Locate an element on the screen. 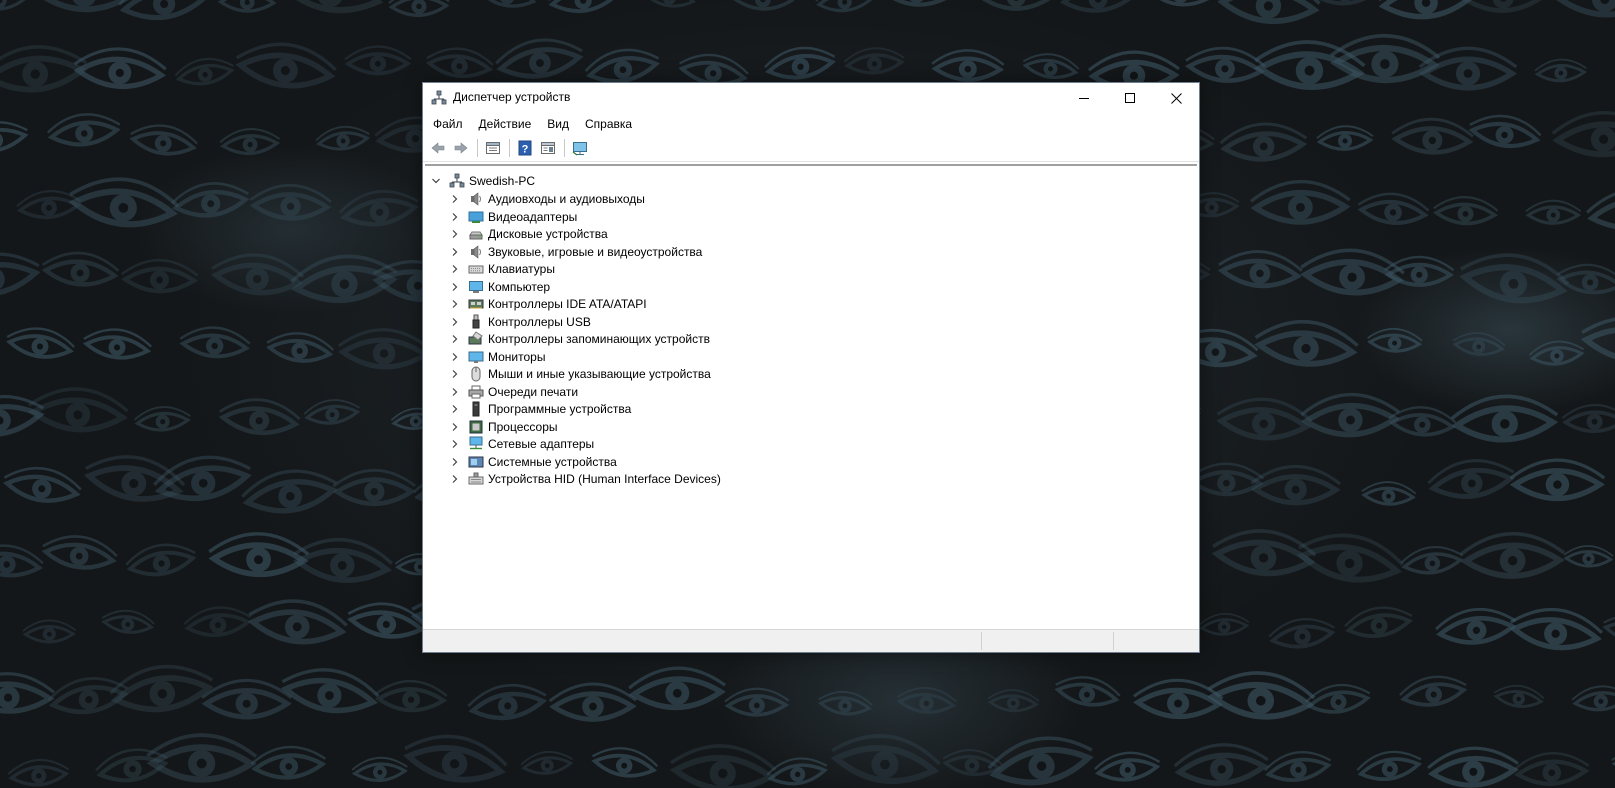 Image resolution: width=1615 pixels, height=788 pixels. minimize-icon is located at coordinates (1084, 98).